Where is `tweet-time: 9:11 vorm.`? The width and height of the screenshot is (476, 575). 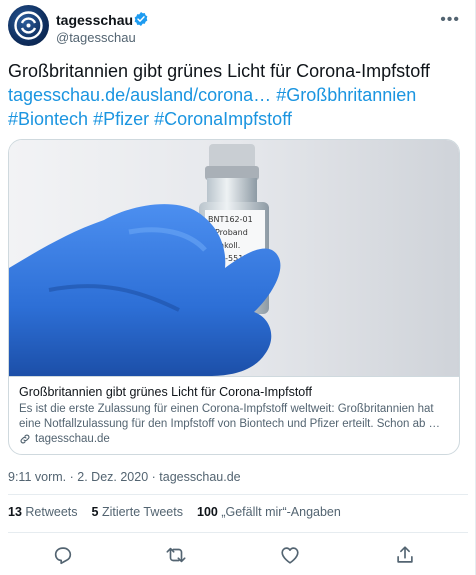
tweet-time: 9:11 vorm. is located at coordinates (37, 477).